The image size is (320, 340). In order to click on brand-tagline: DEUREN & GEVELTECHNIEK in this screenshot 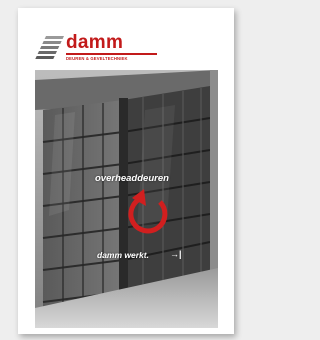, I will do `click(97, 58)`.